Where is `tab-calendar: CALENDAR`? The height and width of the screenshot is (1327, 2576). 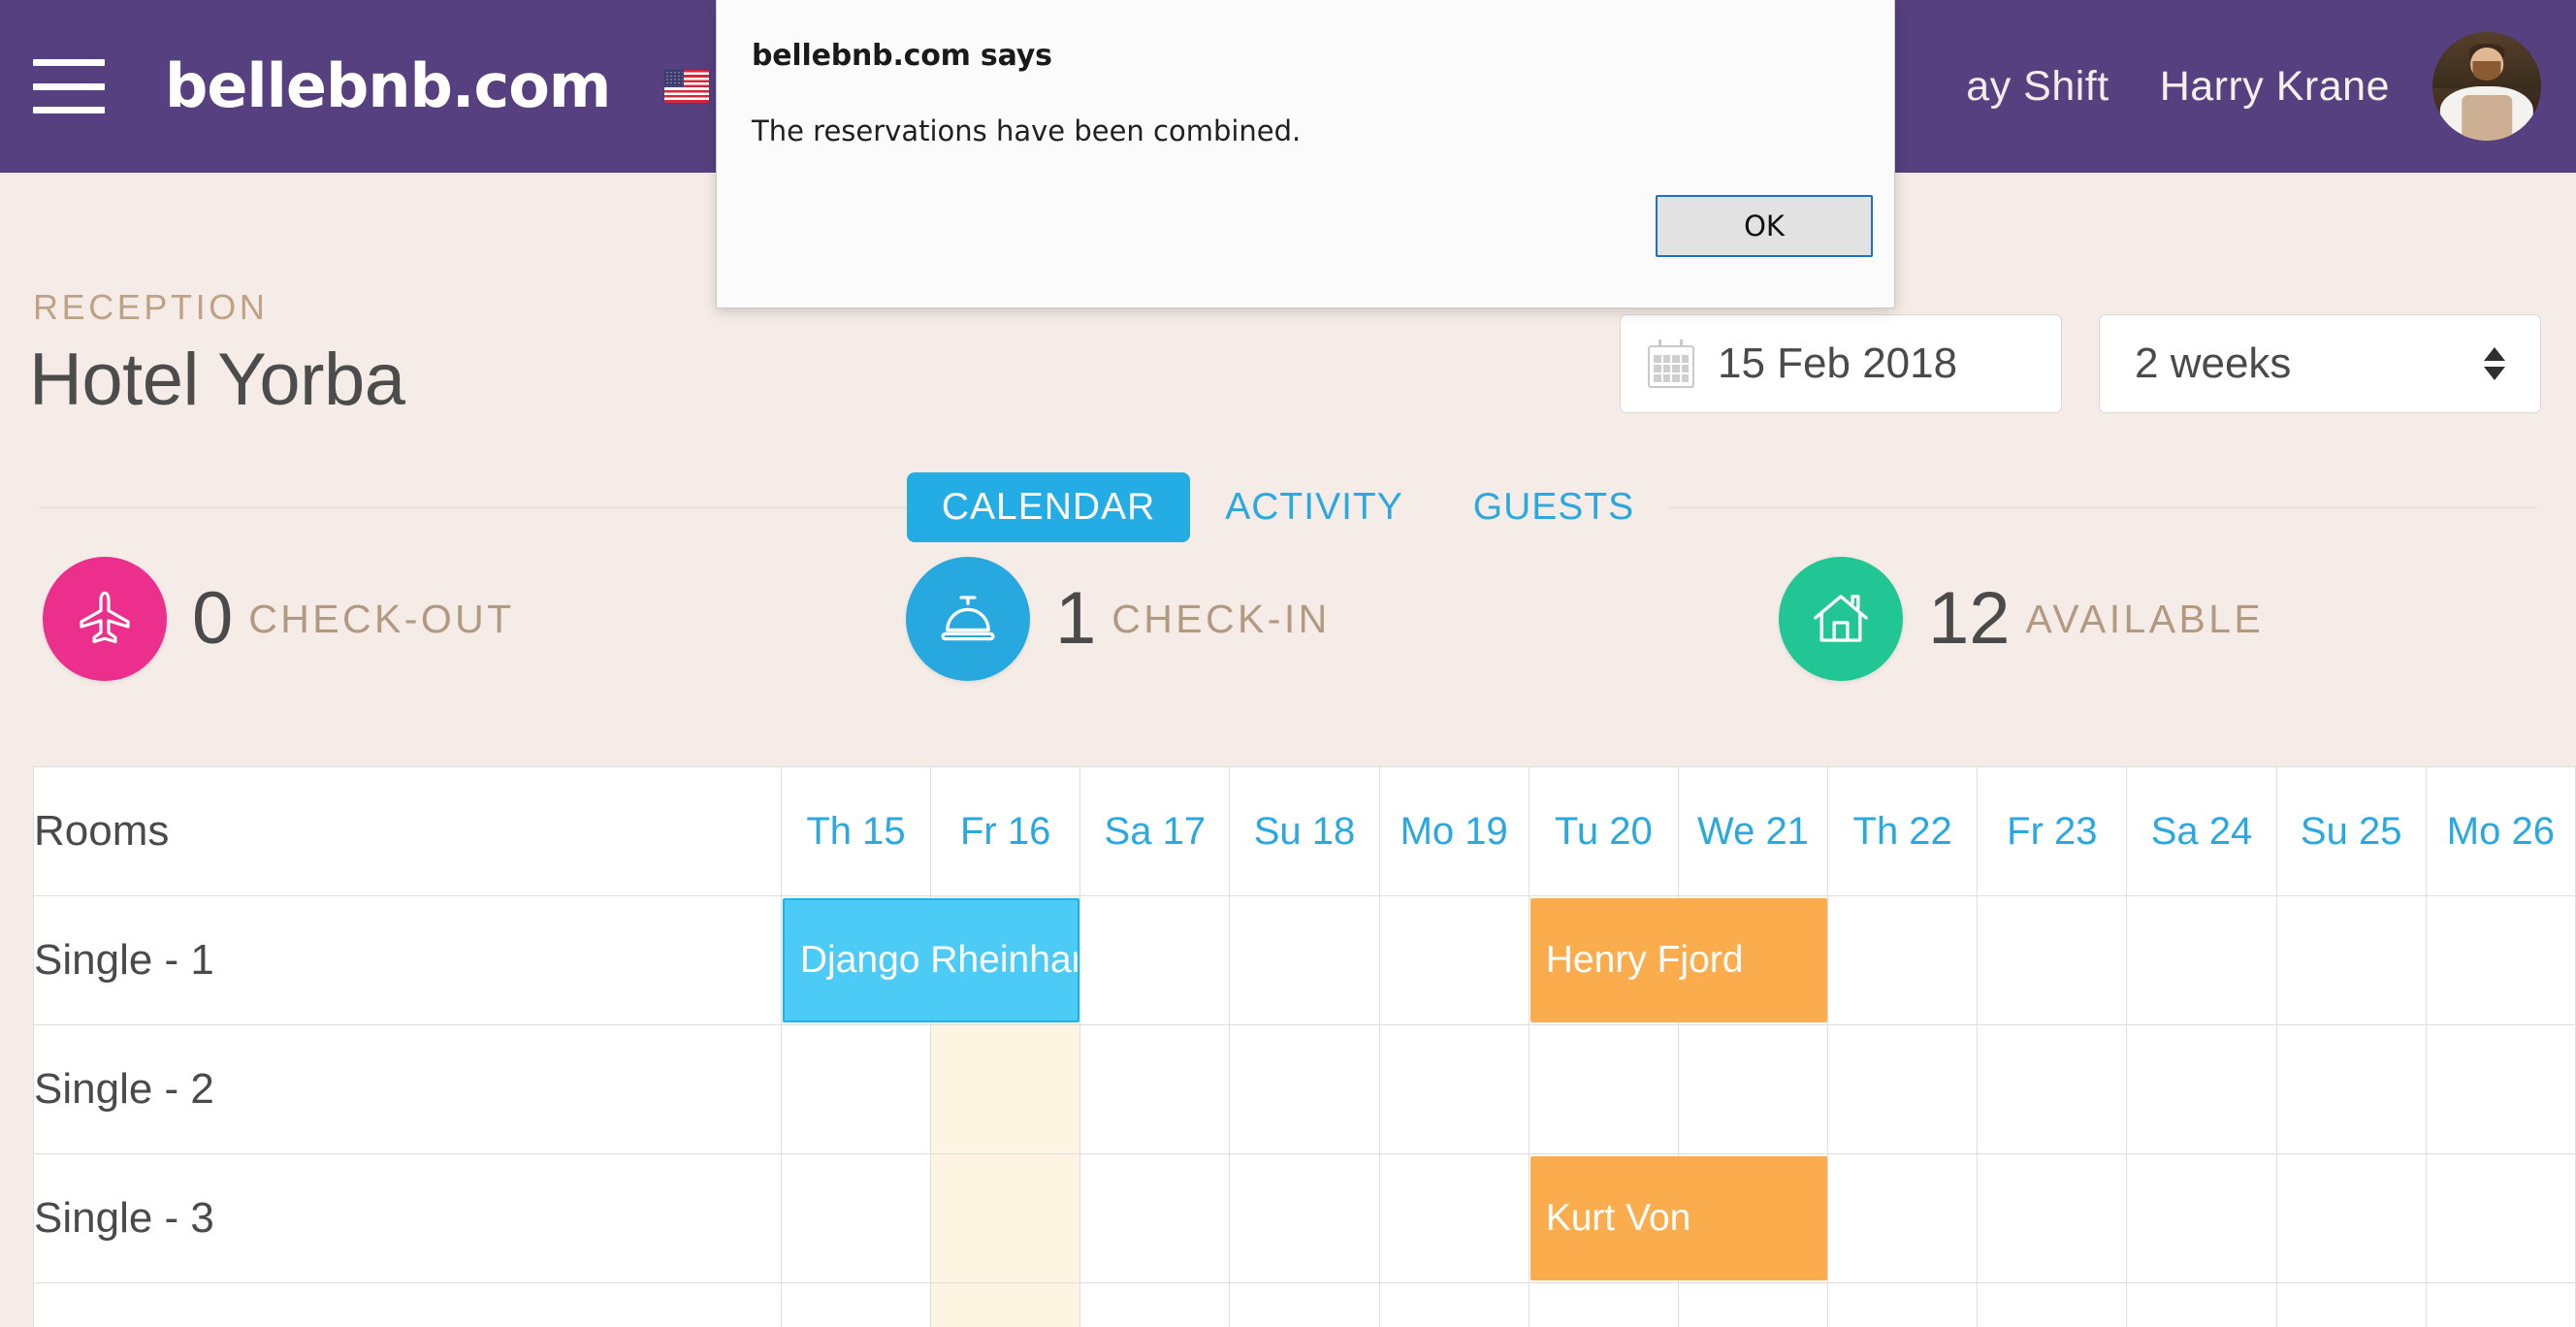
tab-calendar: CALENDAR is located at coordinates (1048, 507).